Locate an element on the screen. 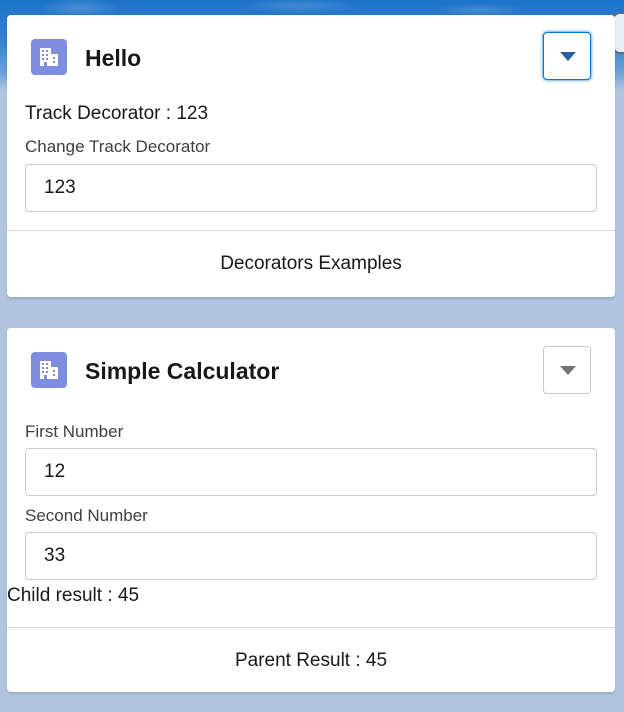  track-decorator-text: Track Decorator : 123 is located at coordinates (117, 113).